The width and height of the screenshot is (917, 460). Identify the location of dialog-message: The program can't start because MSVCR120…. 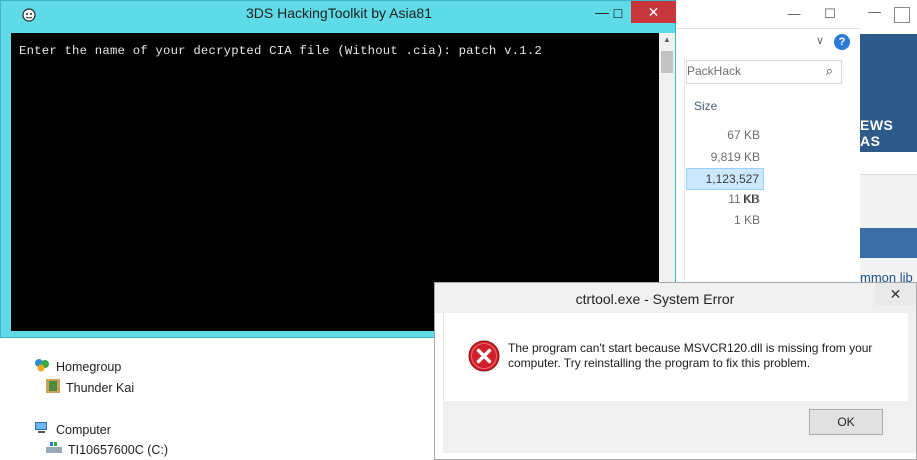
(690, 355).